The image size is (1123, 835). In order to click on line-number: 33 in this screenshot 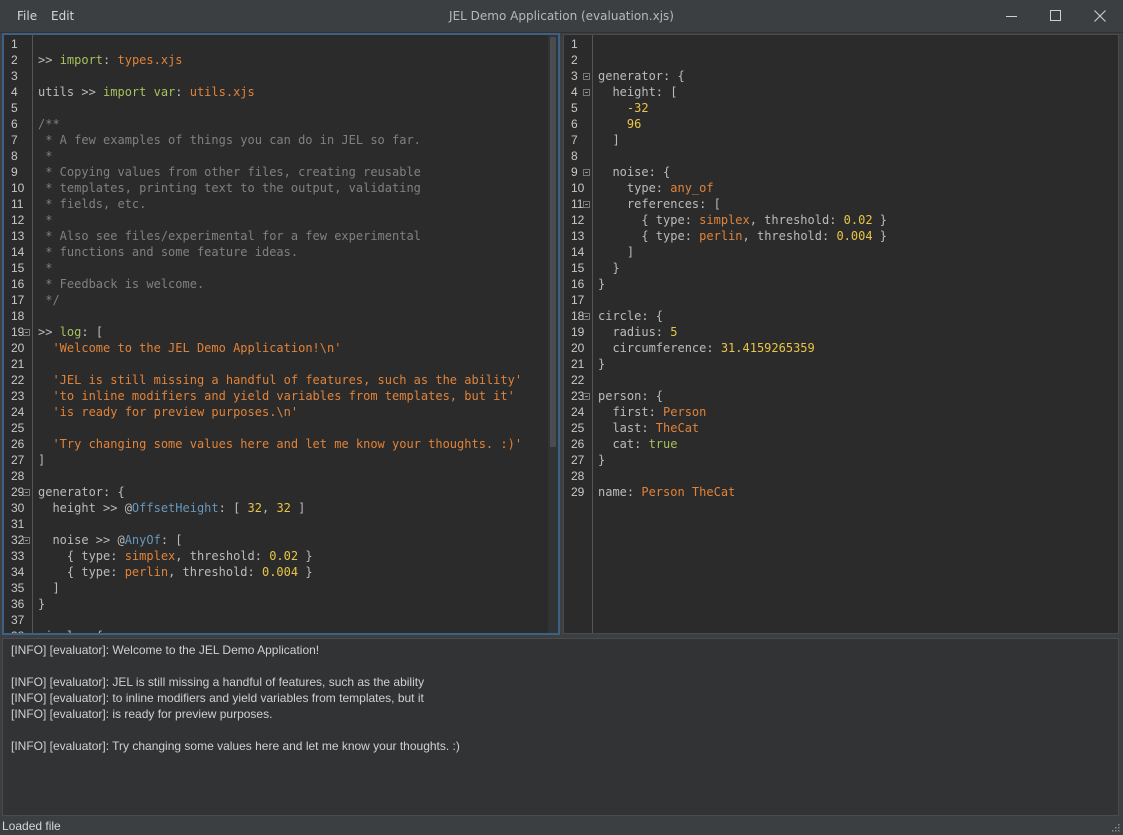, I will do `click(18, 556)`.